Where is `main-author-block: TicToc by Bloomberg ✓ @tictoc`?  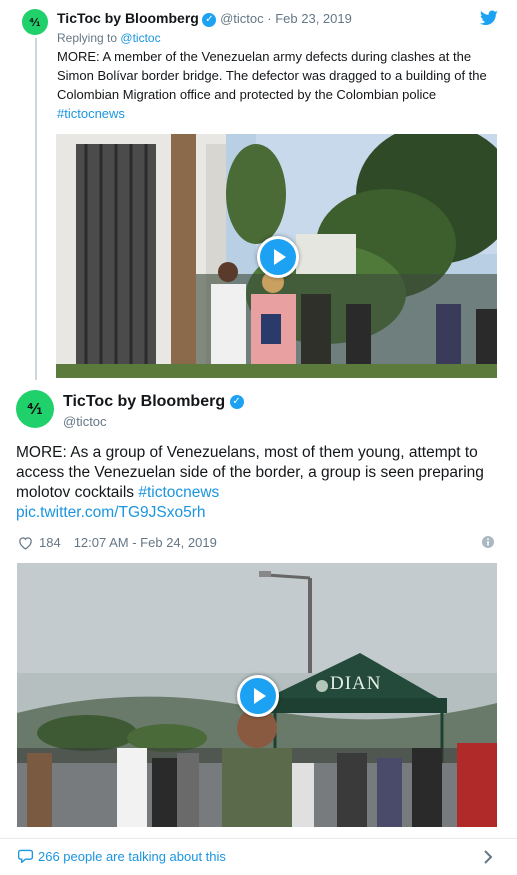
main-author-block: TicToc by Bloomberg ✓ @tictoc is located at coordinates (153, 411).